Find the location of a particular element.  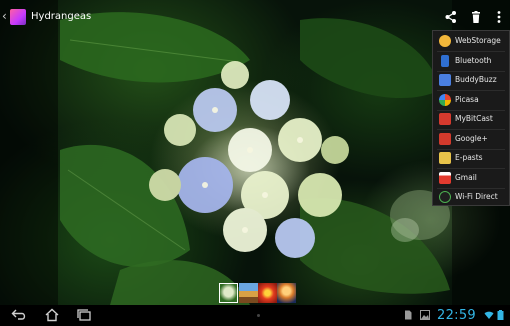

picasa-icon is located at coordinates (445, 99).